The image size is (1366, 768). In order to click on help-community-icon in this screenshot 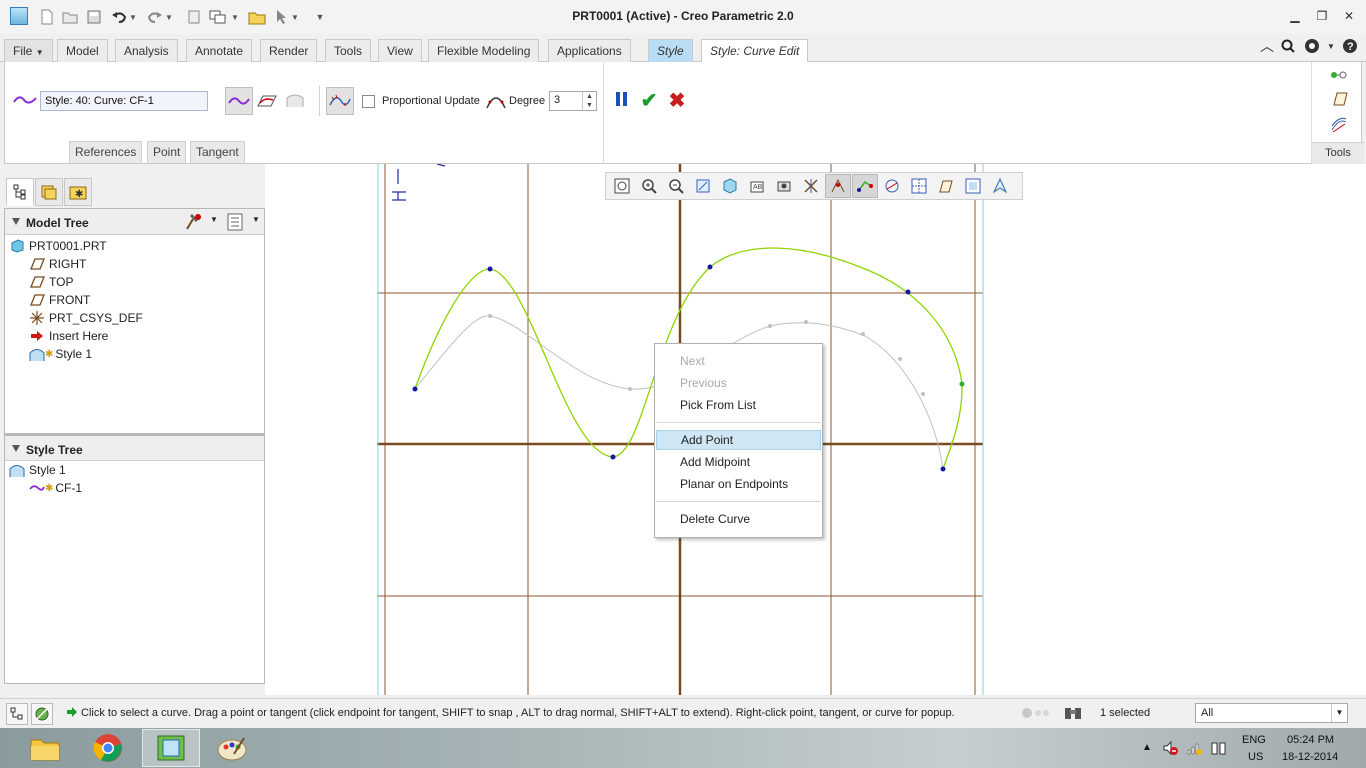, I will do `click(1312, 46)`.